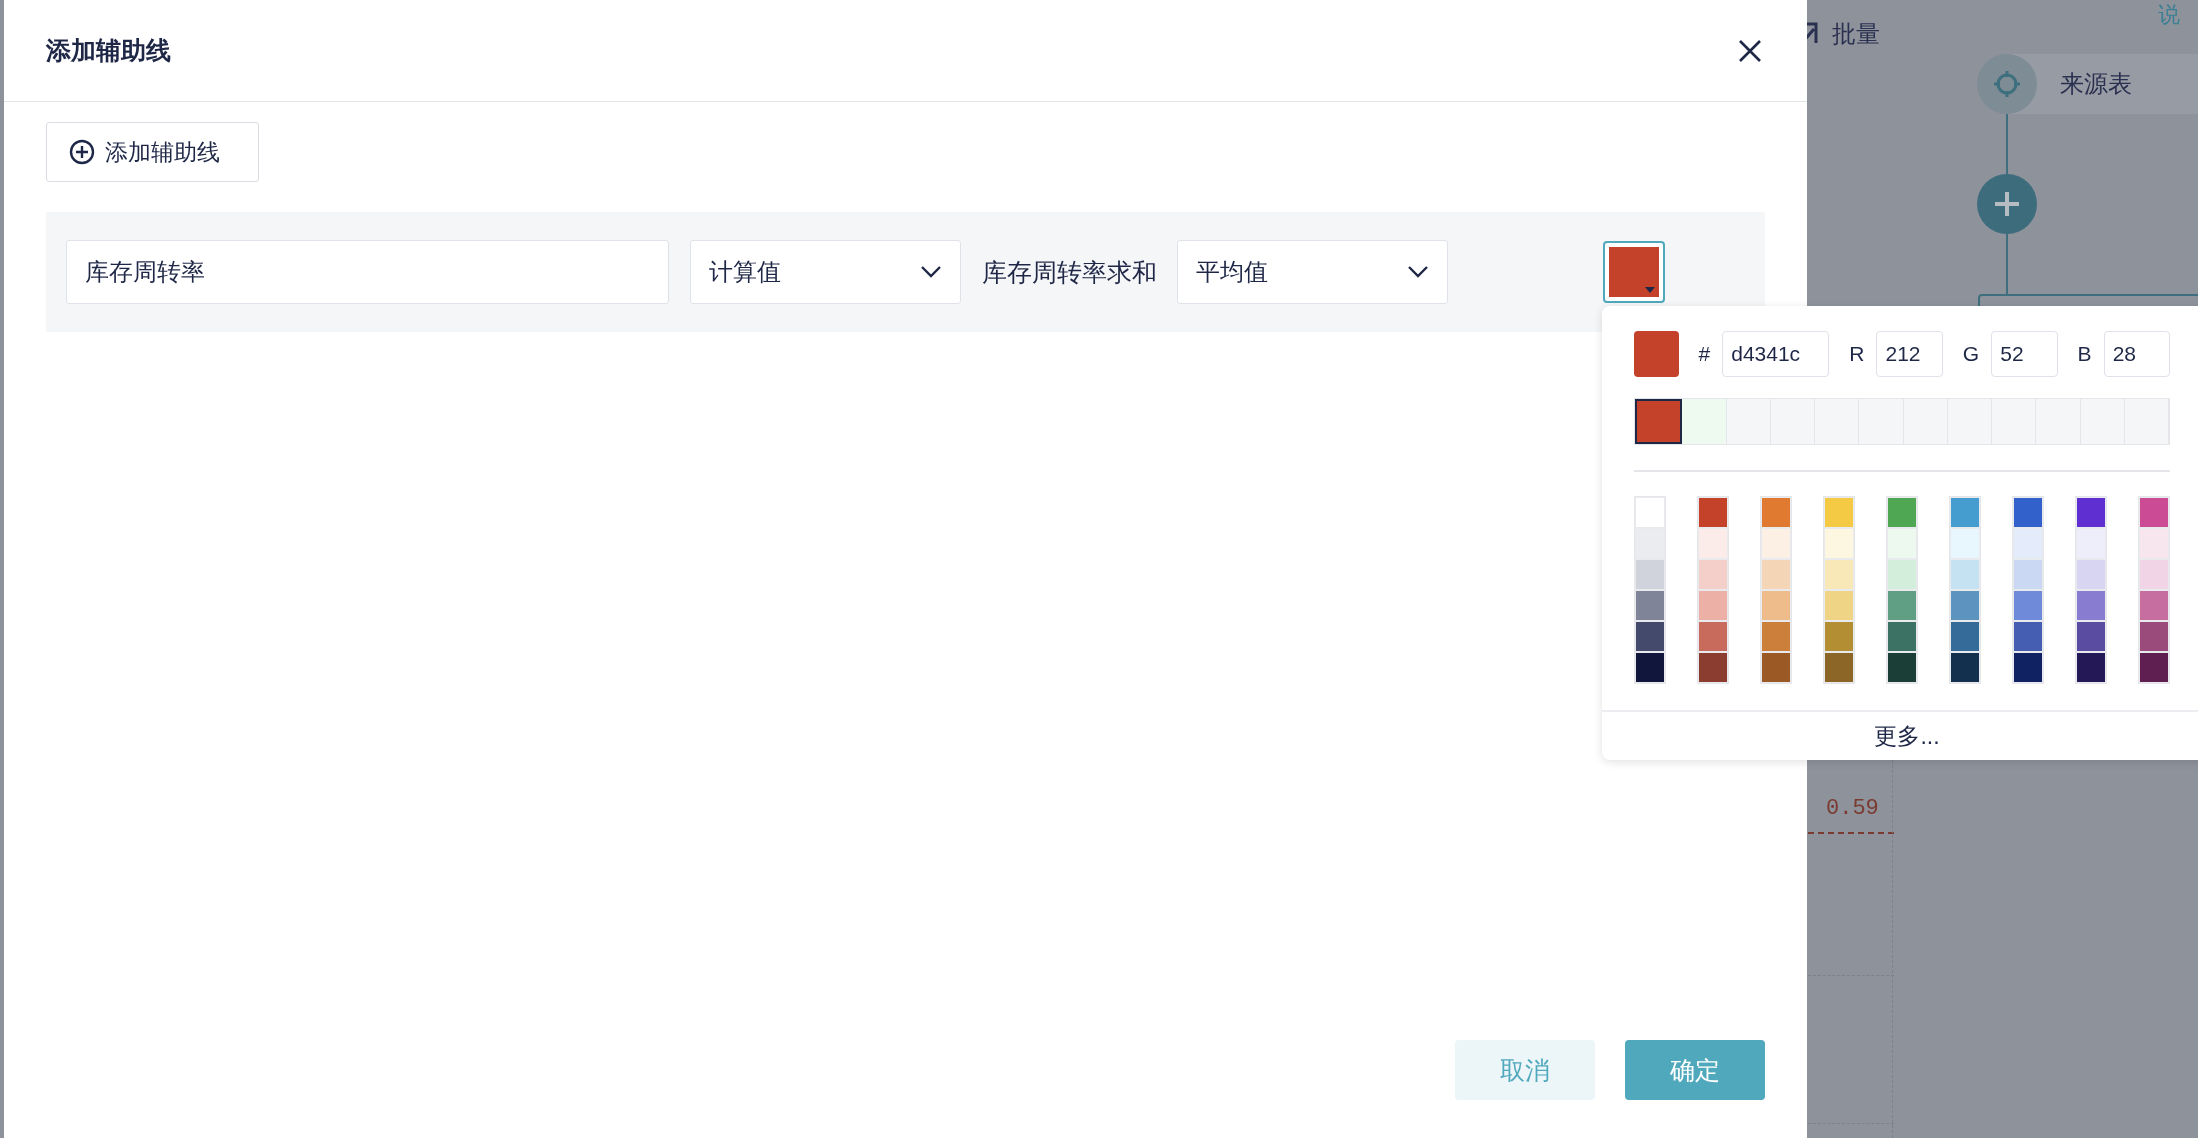 The width and height of the screenshot is (2198, 1138). I want to click on r-label: R, so click(1857, 354).